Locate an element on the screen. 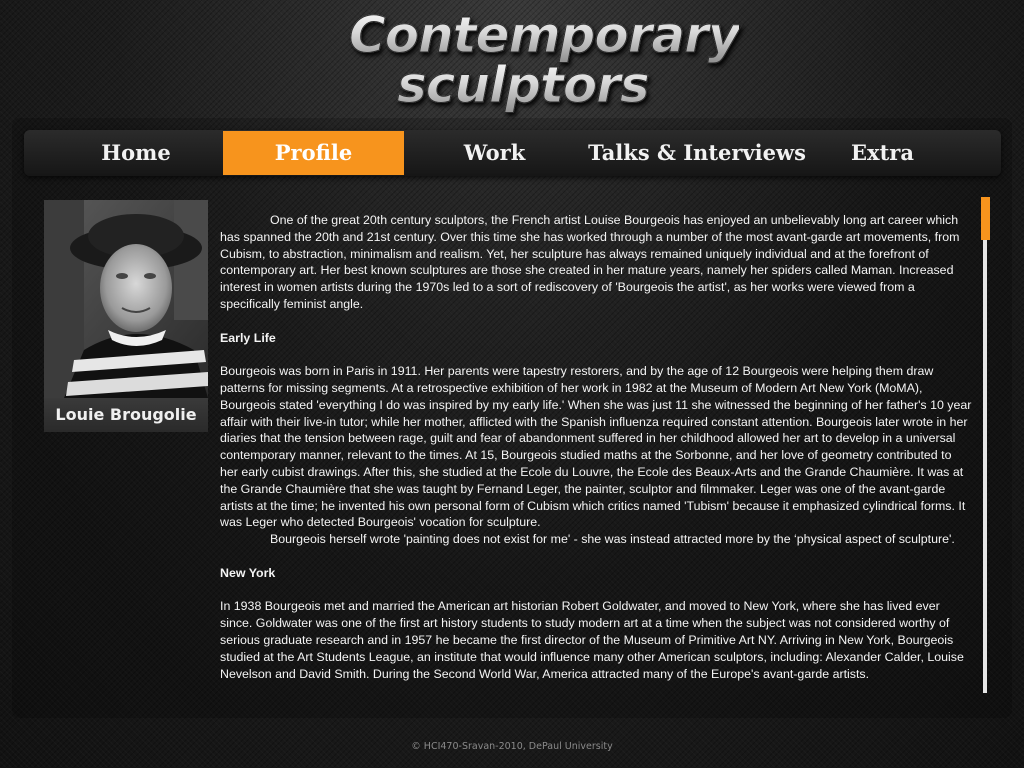 The width and height of the screenshot is (1024, 768). nav-work: Work is located at coordinates (494, 153).